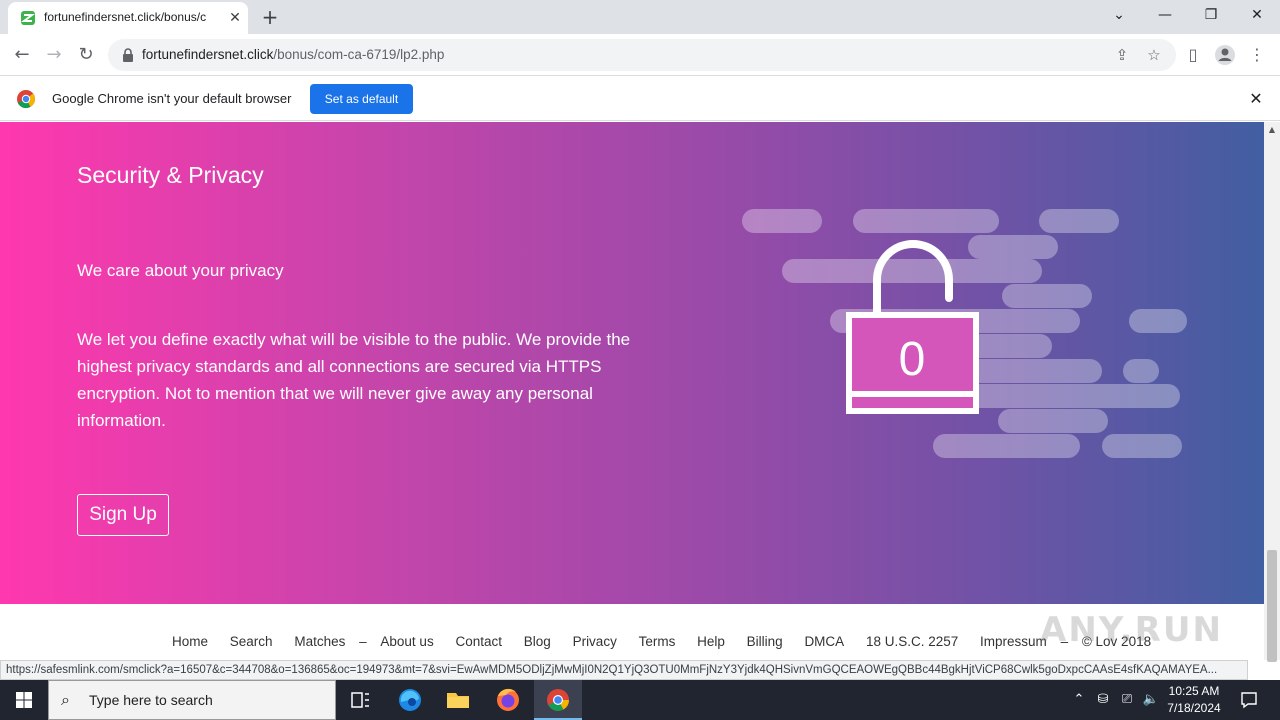  I want to click on sign-up-button: Sign Up, so click(123, 515).